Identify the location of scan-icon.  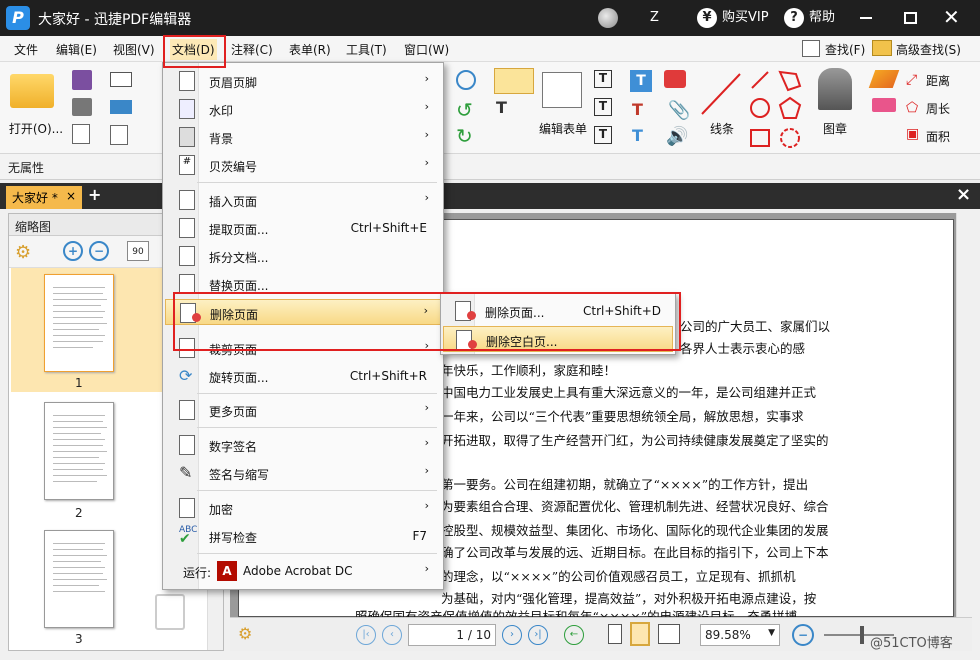
(121, 107).